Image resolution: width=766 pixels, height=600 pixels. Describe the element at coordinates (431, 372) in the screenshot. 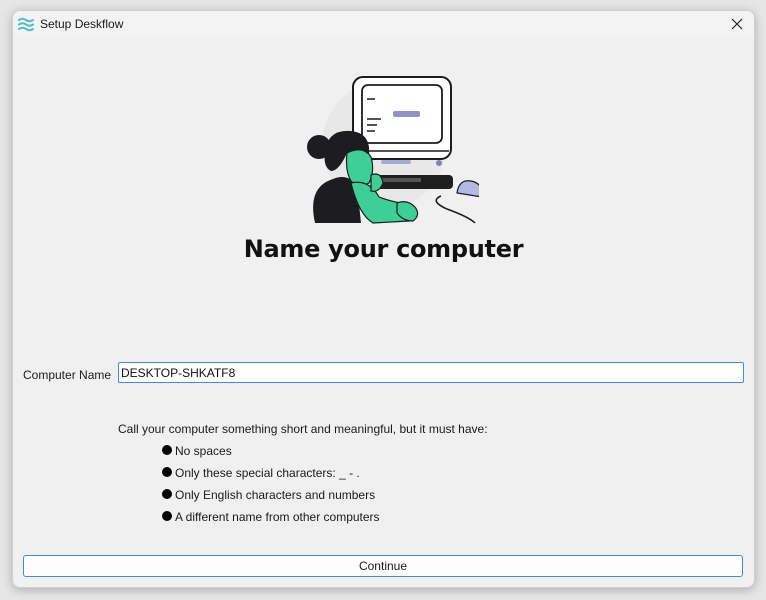

I see `computer-name-input` at that location.